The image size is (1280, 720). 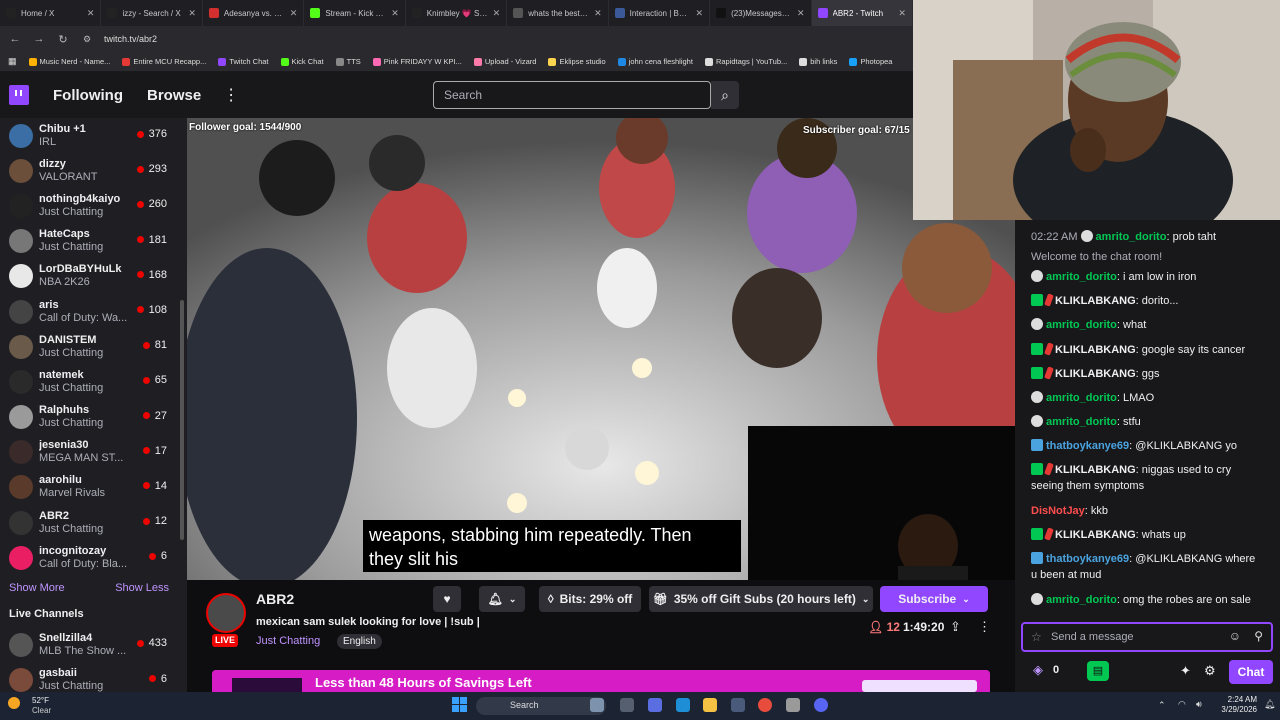 What do you see at coordinates (63, 39) in the screenshot?
I see `reload-icon: ↻` at bounding box center [63, 39].